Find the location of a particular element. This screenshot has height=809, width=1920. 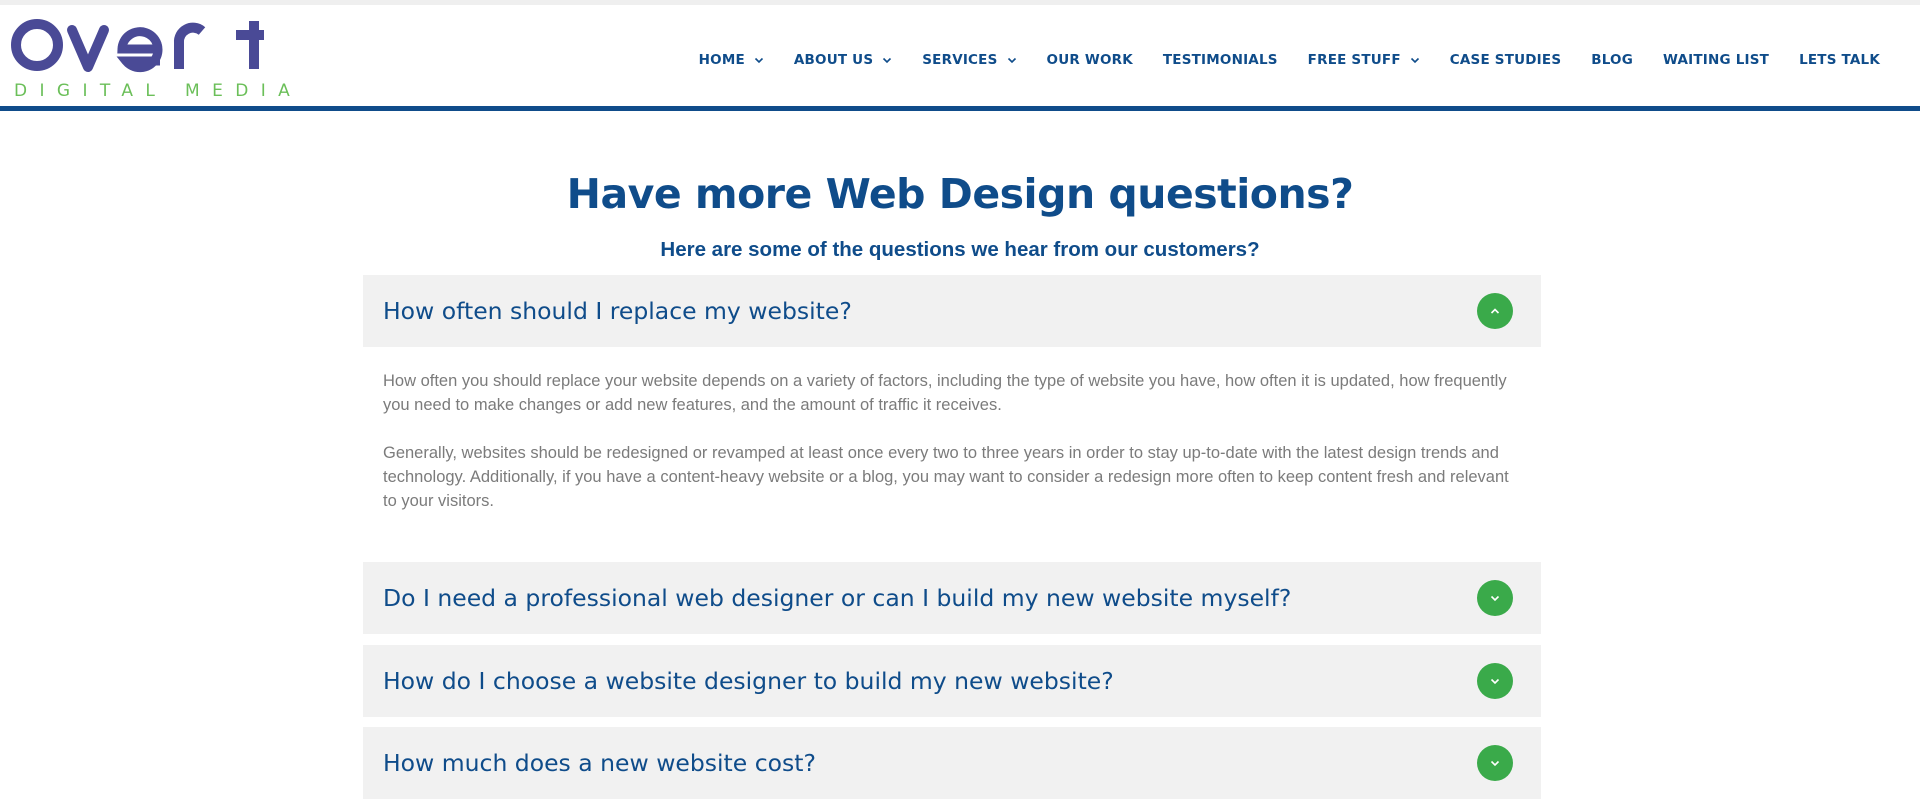

nav-item-case-studies: CASE STUDIES is located at coordinates (1505, 60).